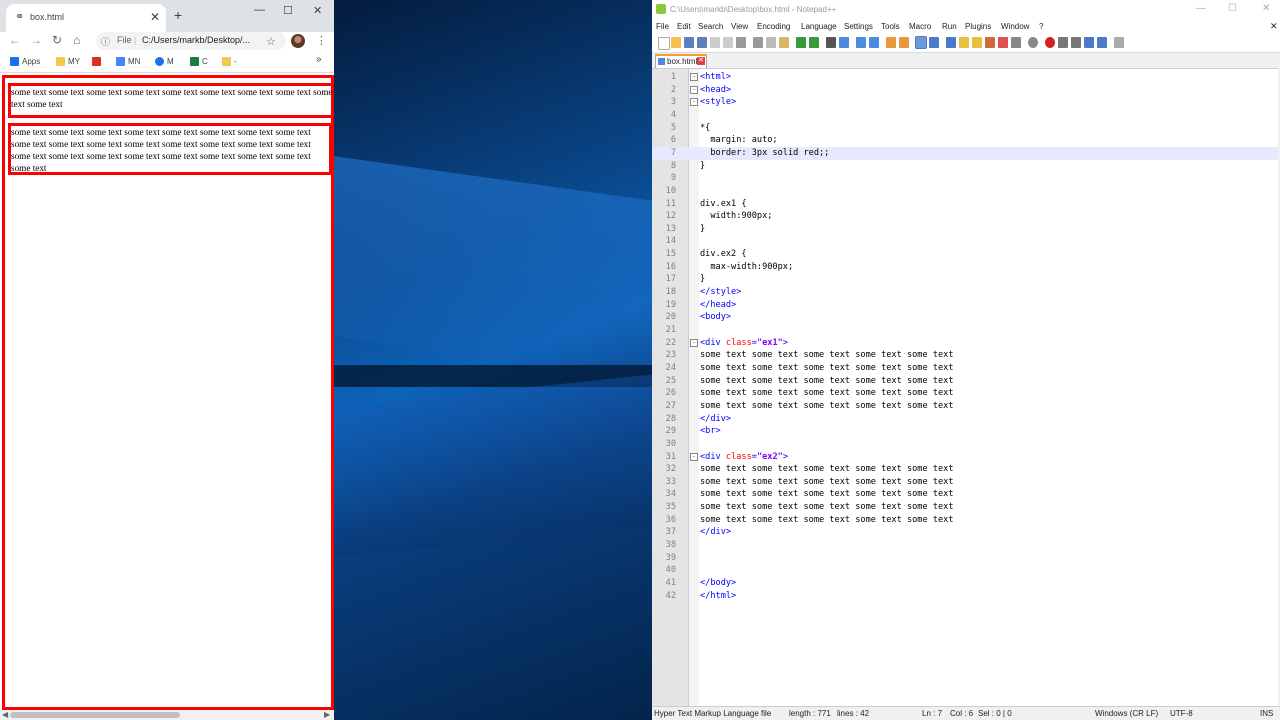  What do you see at coordinates (801, 42) in the screenshot?
I see `undo-icon` at bounding box center [801, 42].